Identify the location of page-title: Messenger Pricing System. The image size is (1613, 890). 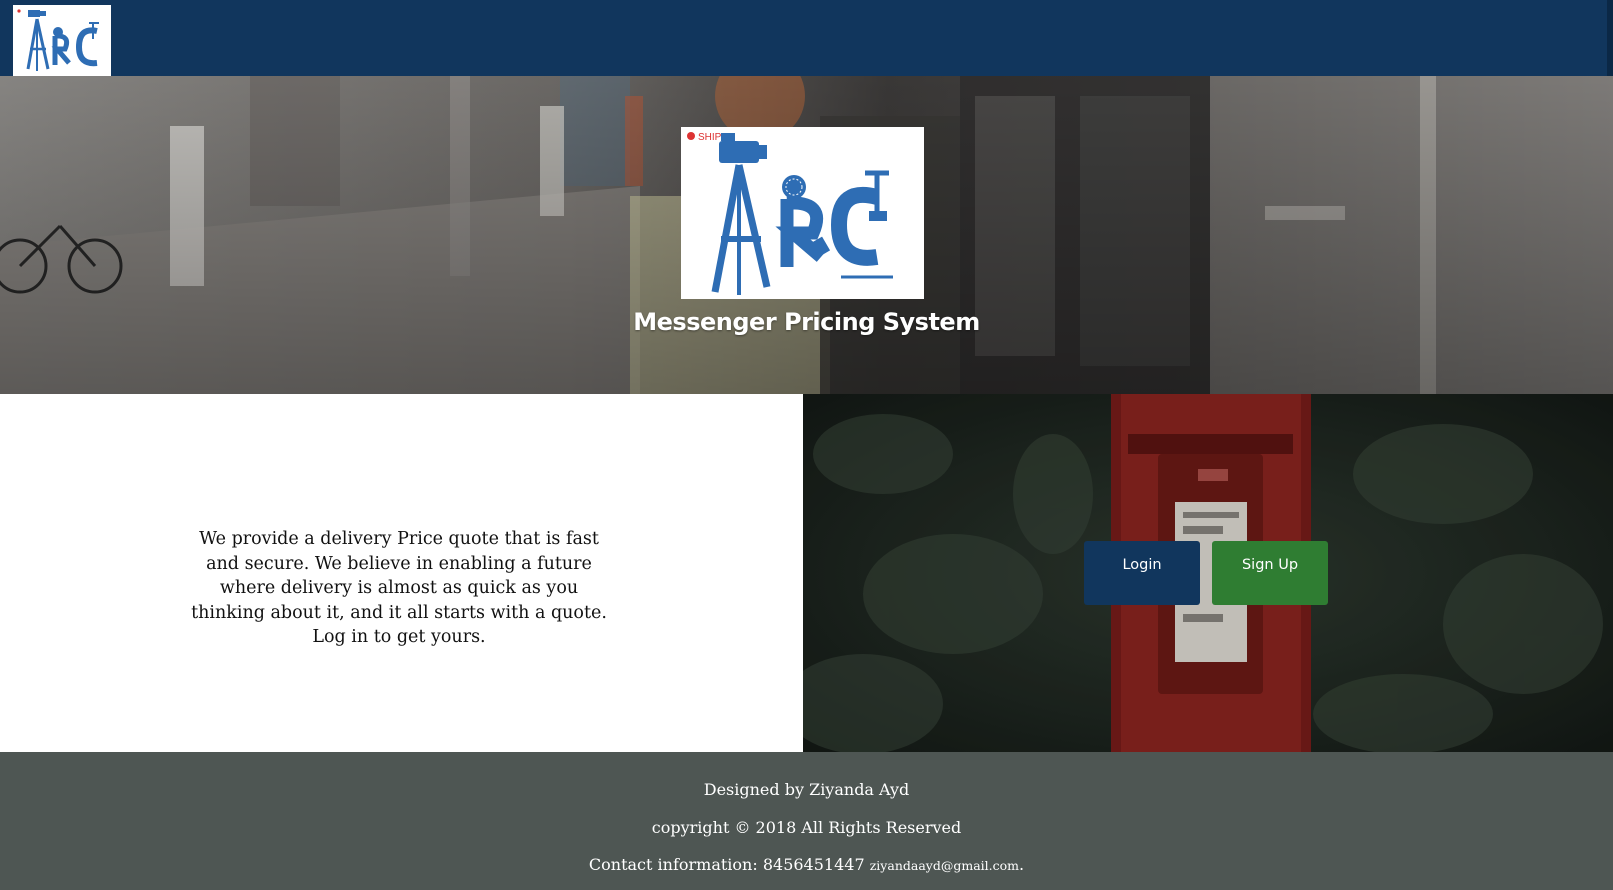
(806, 322).